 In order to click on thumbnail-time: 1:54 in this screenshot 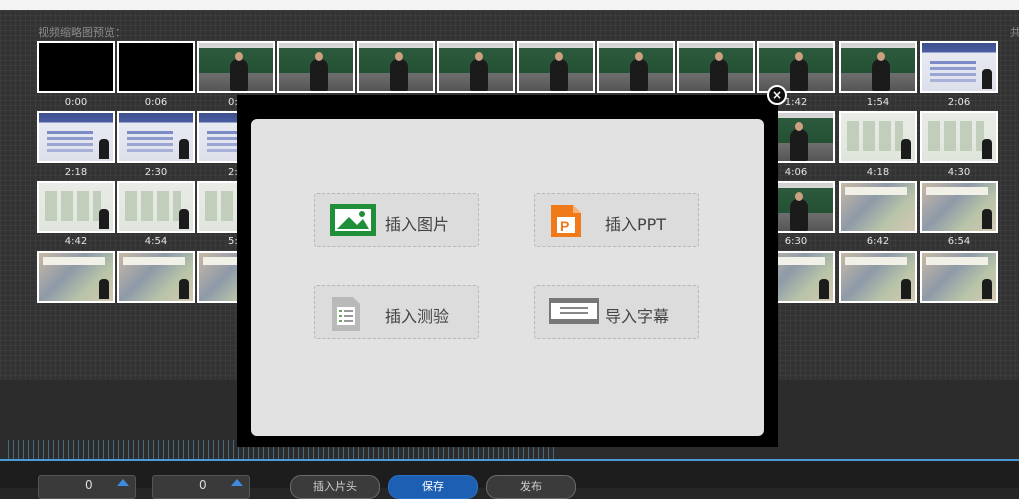, I will do `click(878, 102)`.